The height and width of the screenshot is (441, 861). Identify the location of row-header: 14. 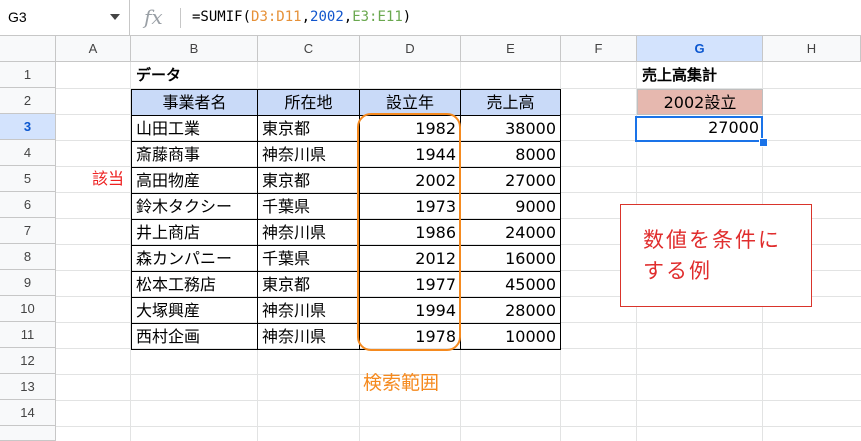
(28, 413).